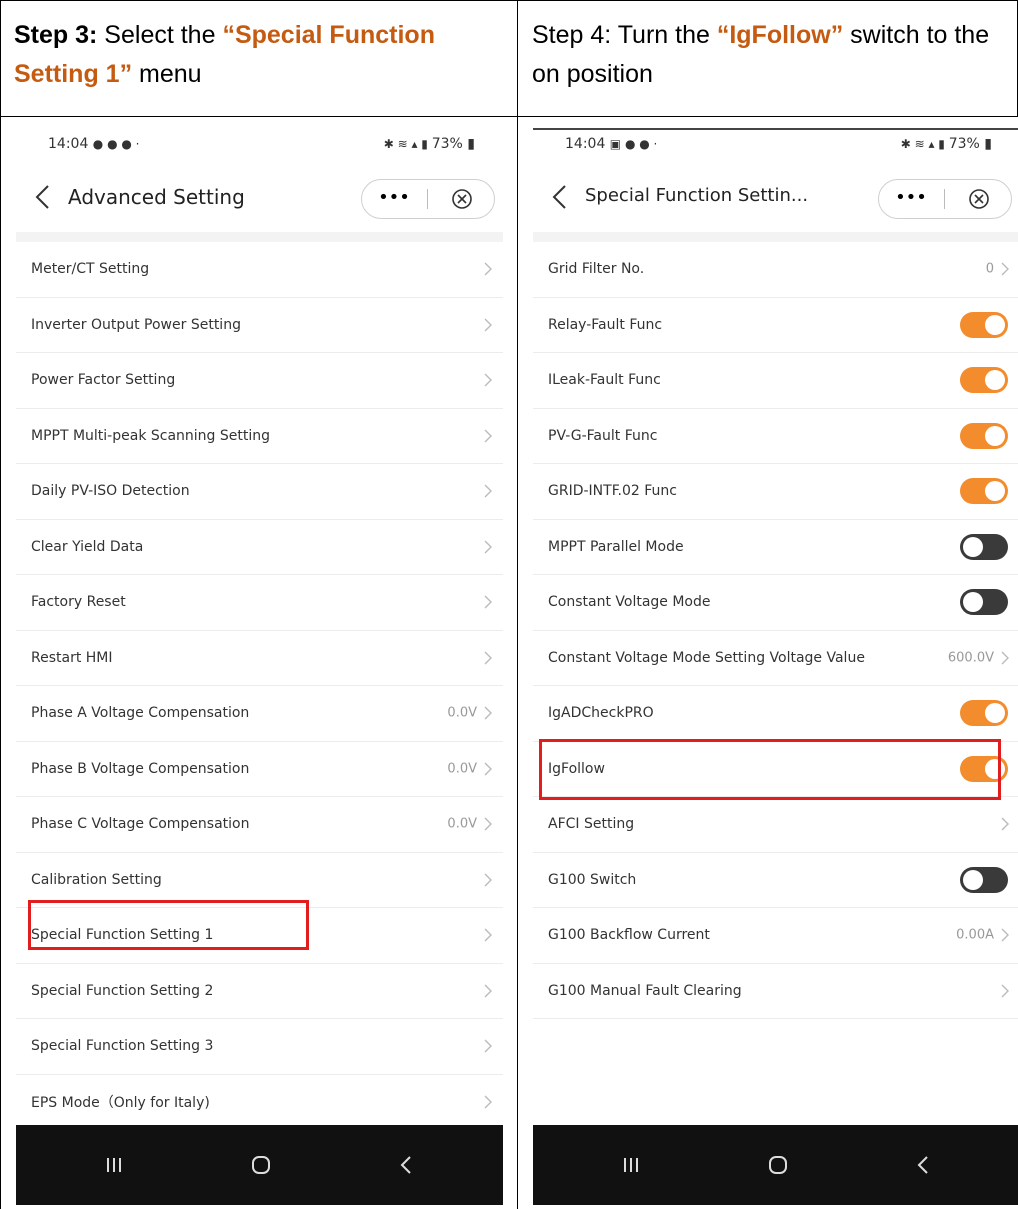 This screenshot has width=1018, height=1209. Describe the element at coordinates (970, 658) in the screenshot. I see `list-item-value: 600.0V` at that location.